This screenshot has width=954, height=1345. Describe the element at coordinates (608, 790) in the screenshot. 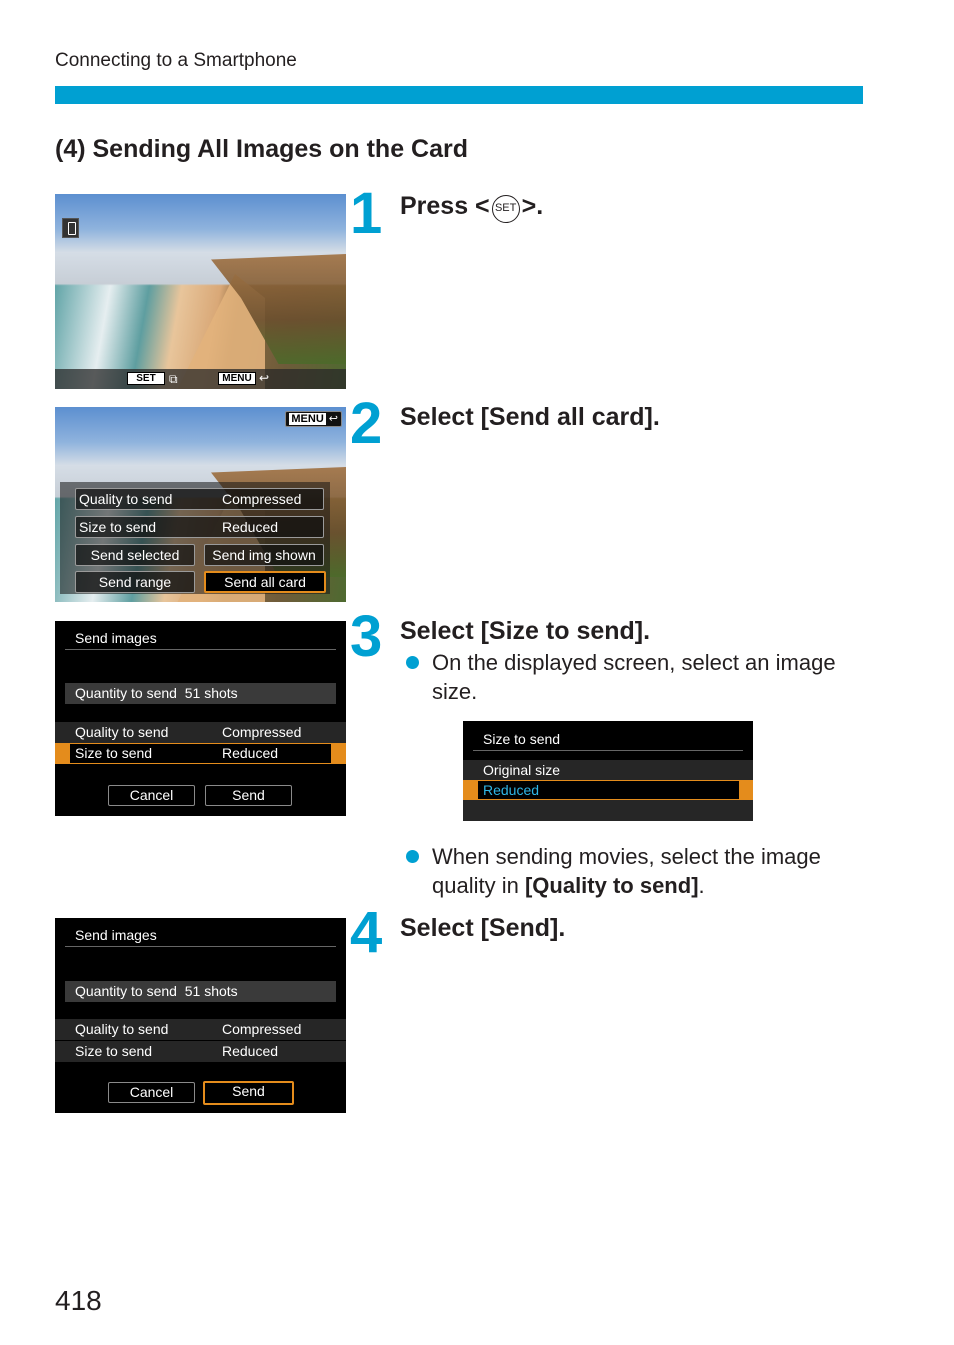

I see `option-reduced-selected: Reduced` at that location.